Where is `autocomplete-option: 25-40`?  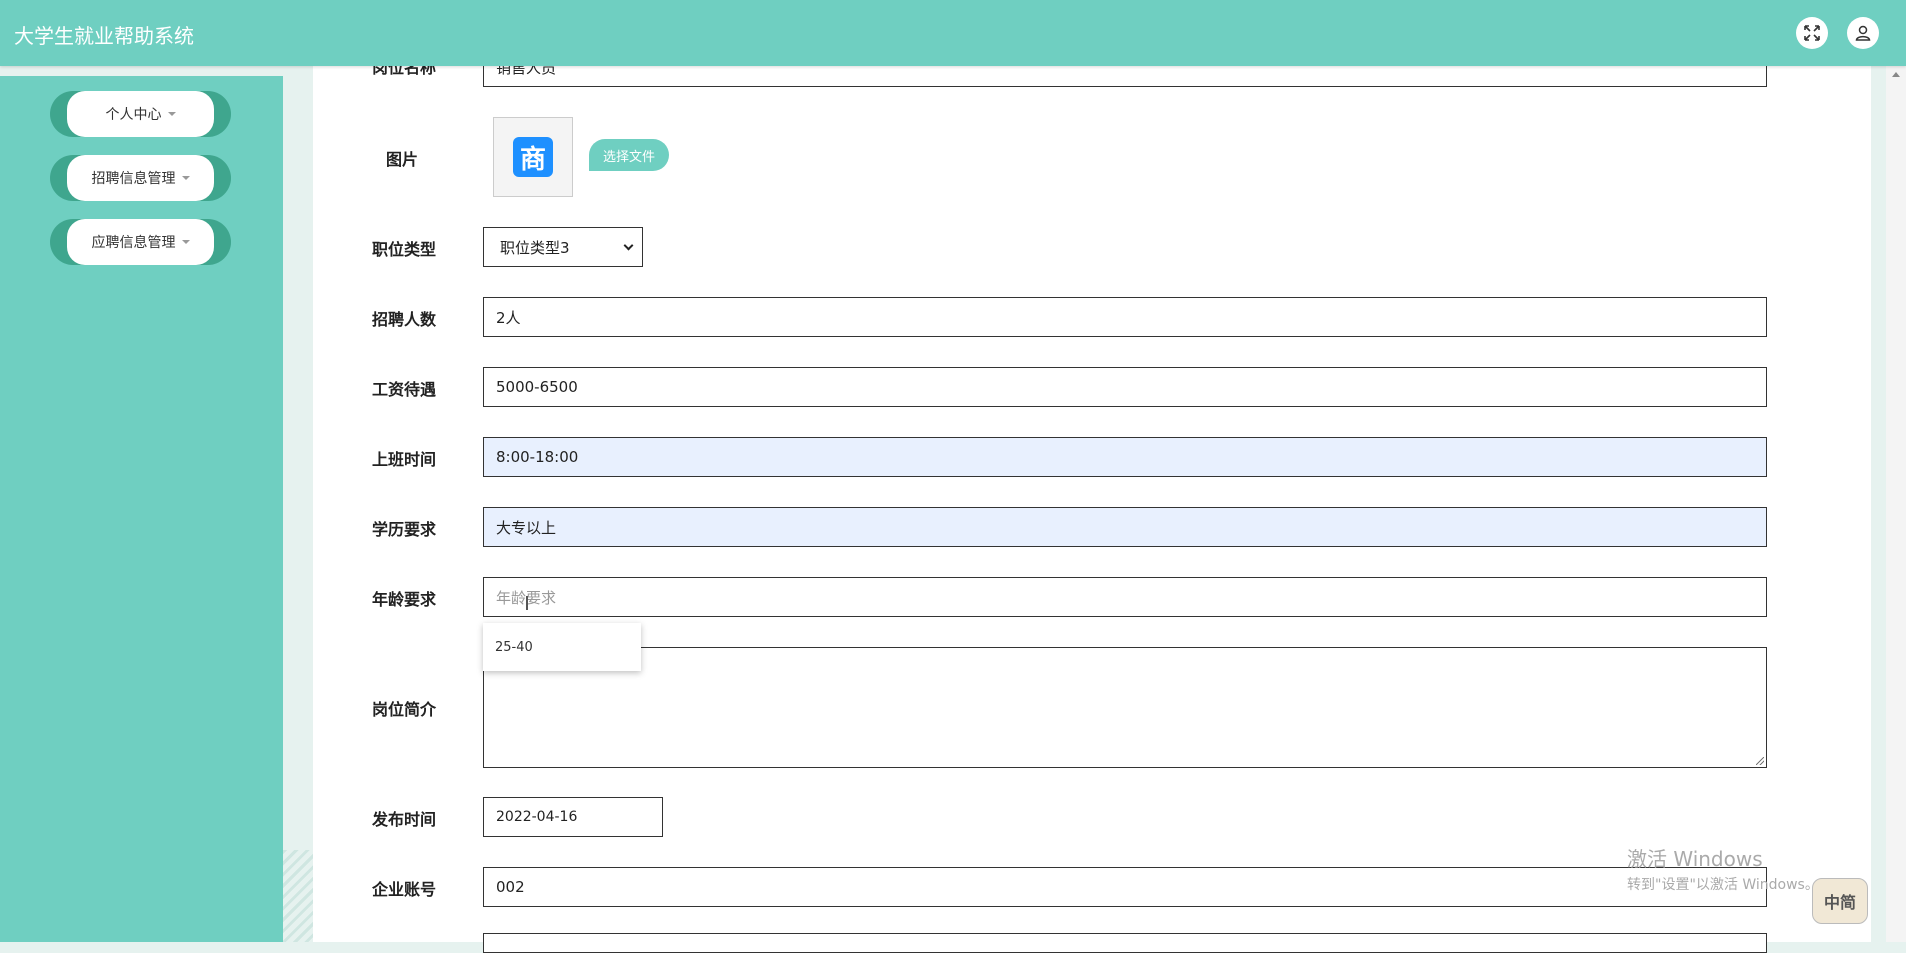 autocomplete-option: 25-40 is located at coordinates (562, 647).